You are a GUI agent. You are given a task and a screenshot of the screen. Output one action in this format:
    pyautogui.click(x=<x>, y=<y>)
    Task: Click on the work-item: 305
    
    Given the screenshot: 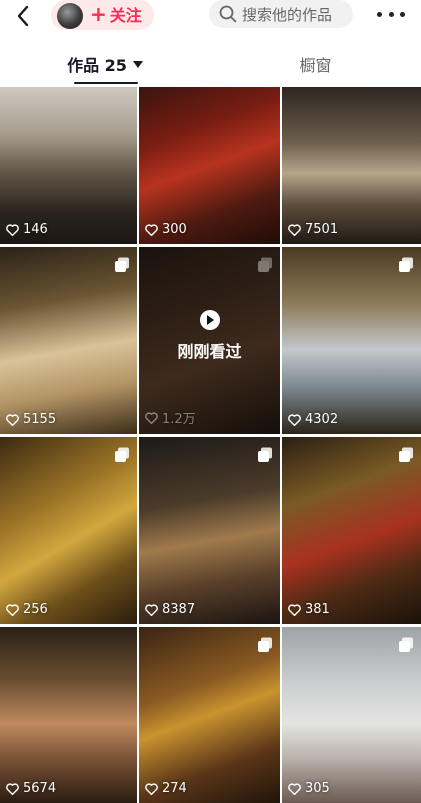 What is the action you would take?
    pyautogui.click(x=351, y=715)
    